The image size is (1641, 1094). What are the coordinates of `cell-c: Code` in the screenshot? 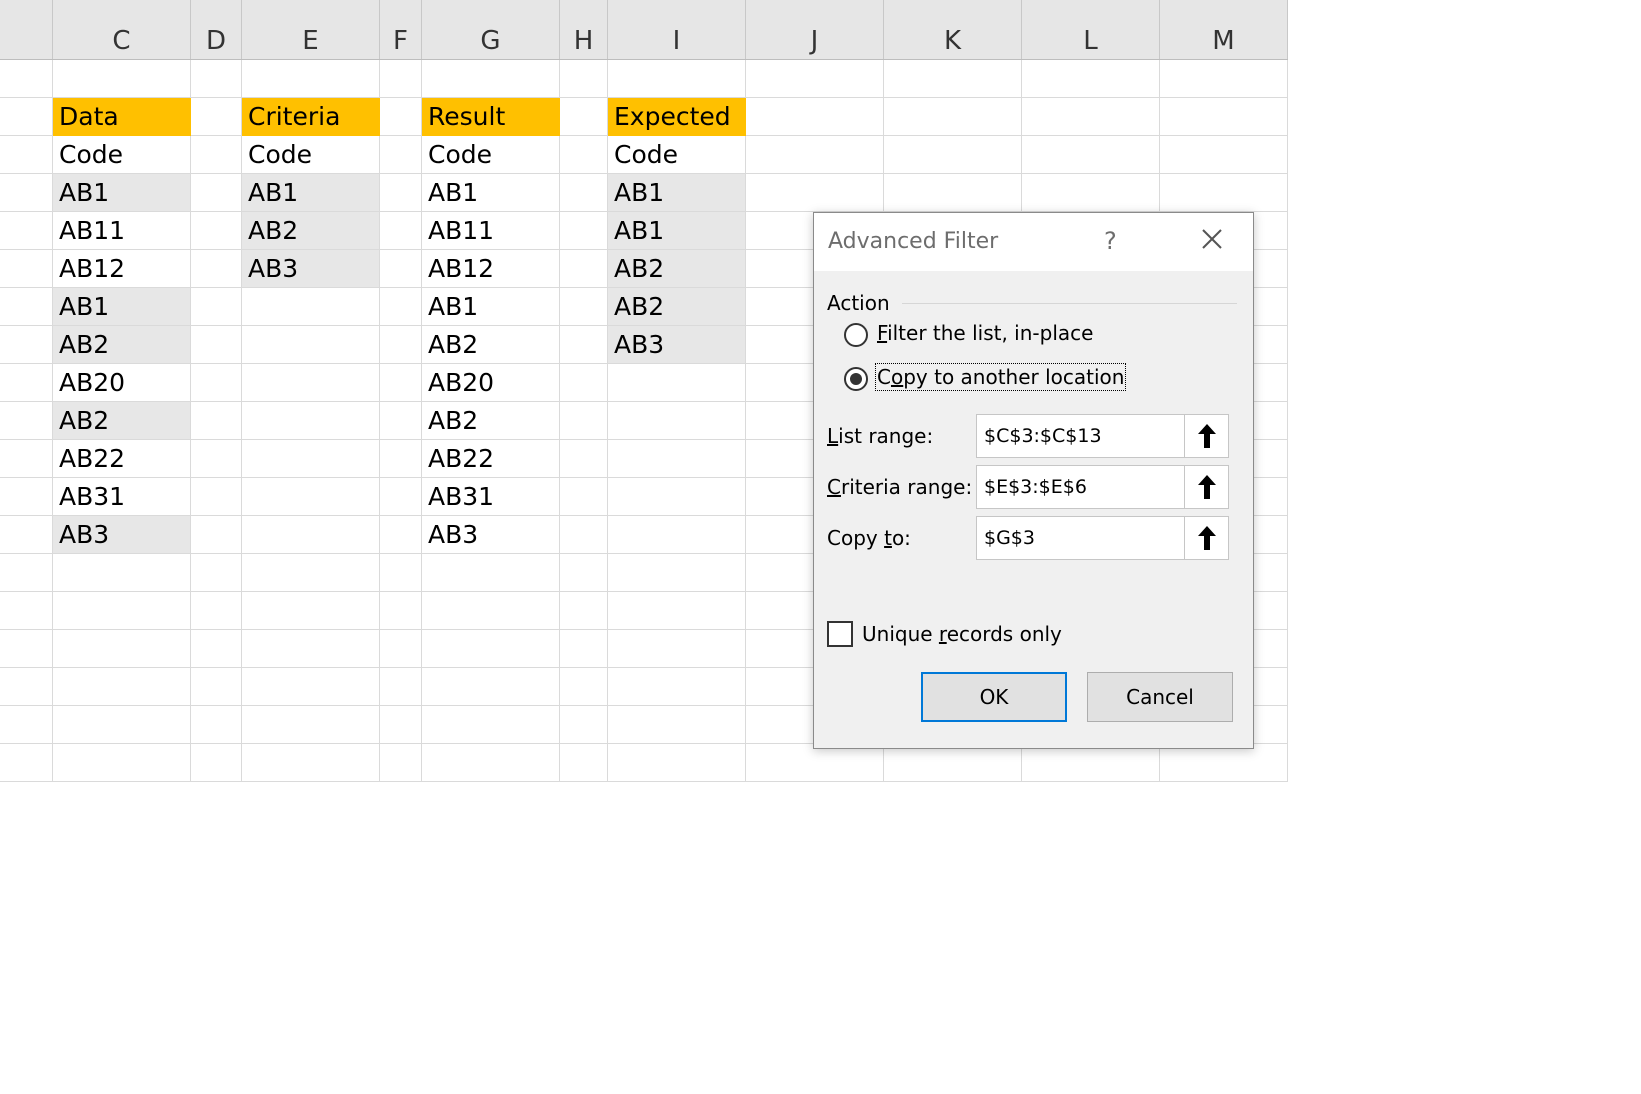 It's located at (122, 155).